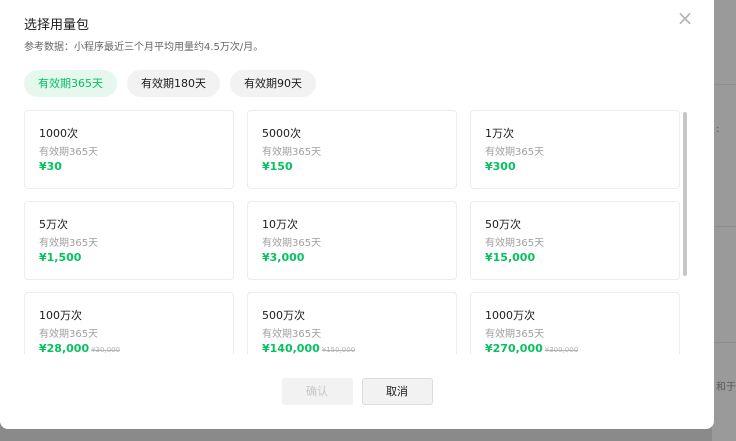 The image size is (736, 441). What do you see at coordinates (500, 166) in the screenshot?
I see `package-price: ¥300` at bounding box center [500, 166].